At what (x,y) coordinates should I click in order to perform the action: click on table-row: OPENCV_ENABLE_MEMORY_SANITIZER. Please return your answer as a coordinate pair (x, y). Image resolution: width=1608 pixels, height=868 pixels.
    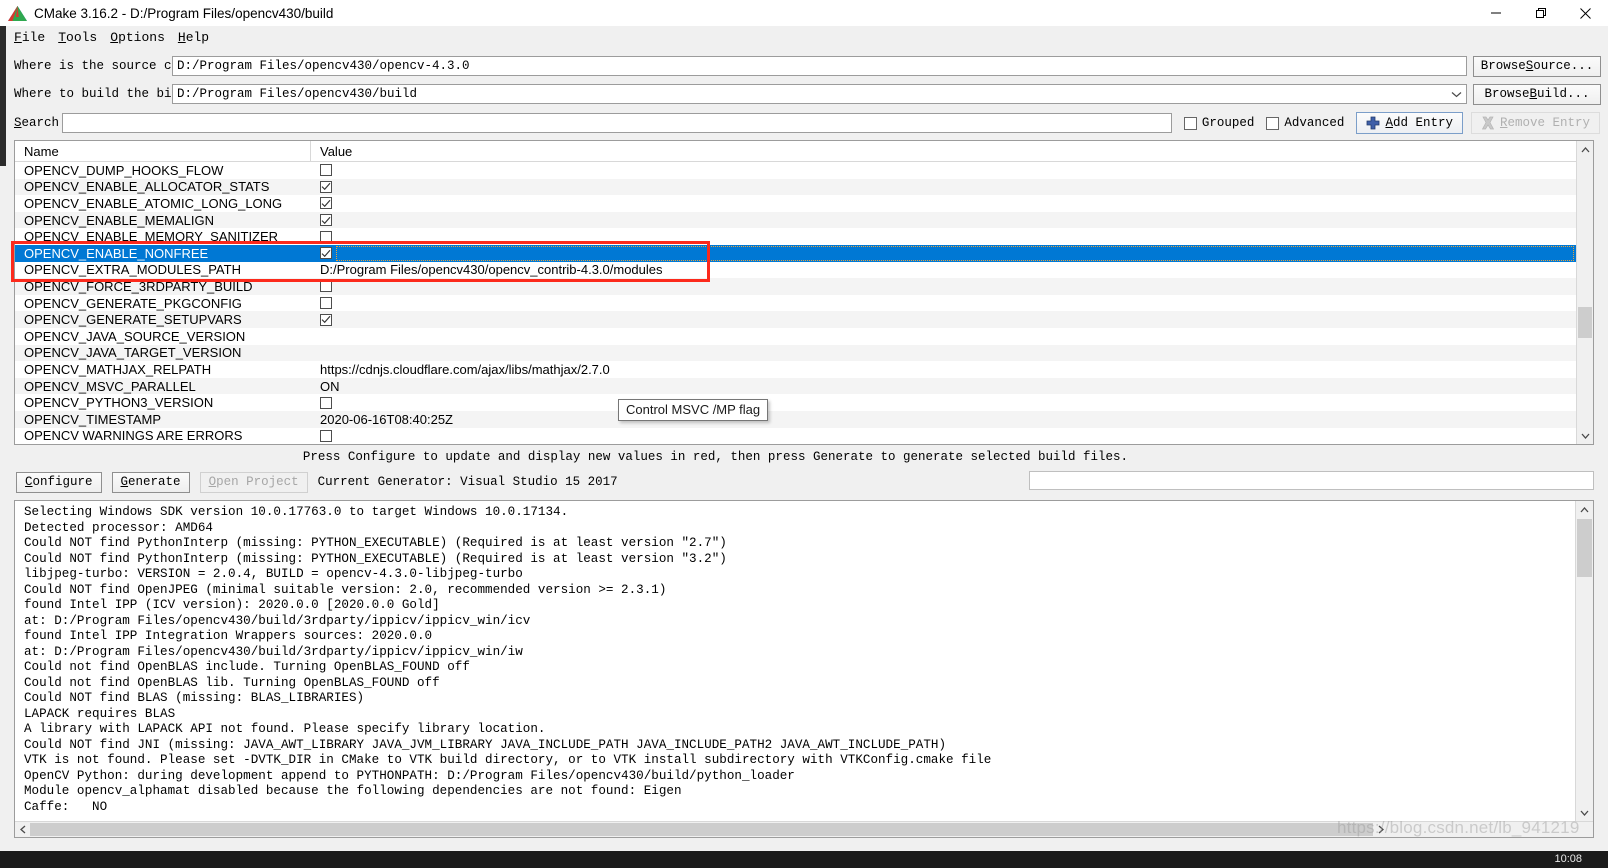
    Looking at the image, I should click on (795, 236).